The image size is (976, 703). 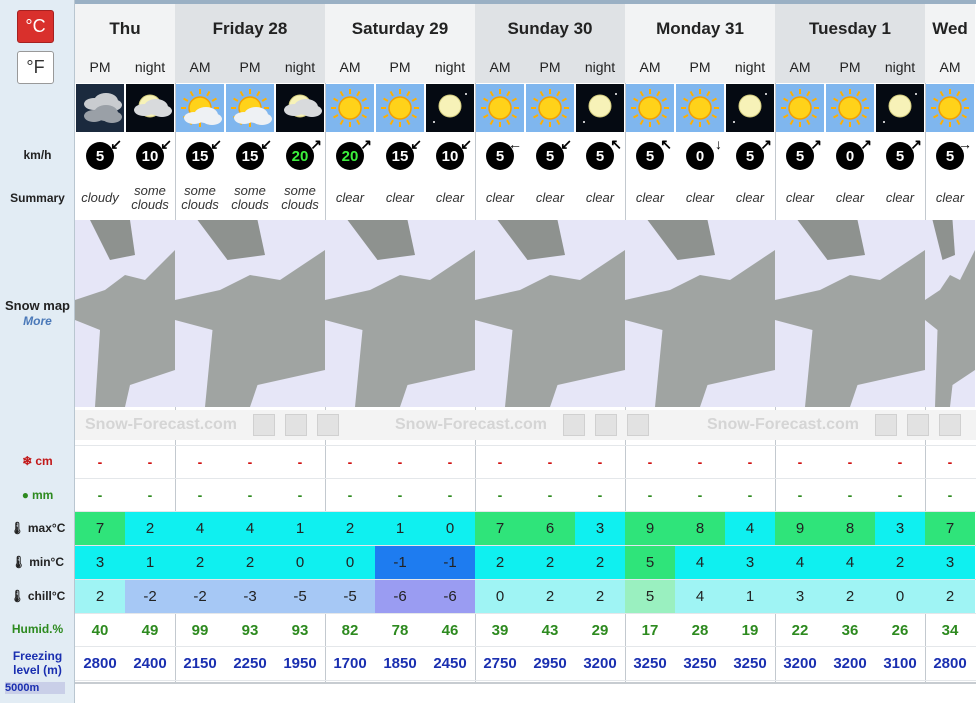 I want to click on chill-temp-cell: -2, so click(x=150, y=596).